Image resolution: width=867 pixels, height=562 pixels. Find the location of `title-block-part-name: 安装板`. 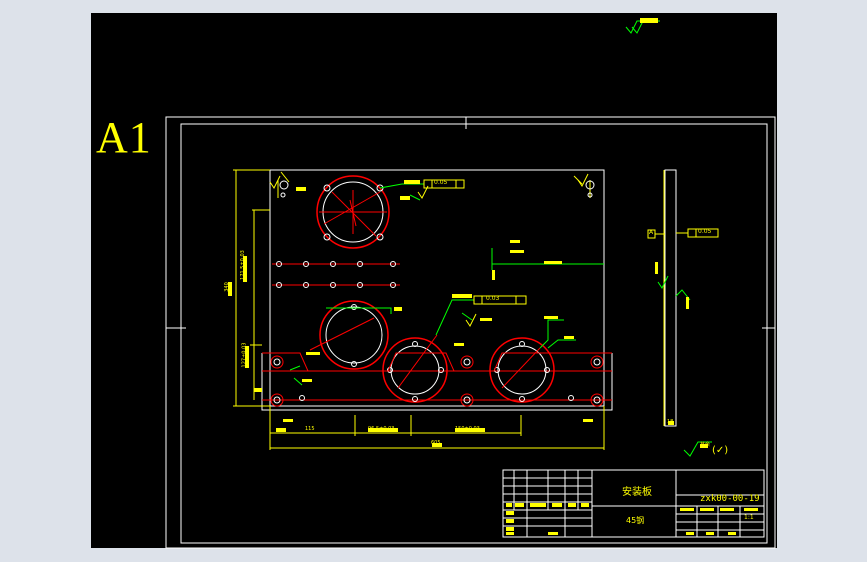

title-block-part-name: 安装板 is located at coordinates (637, 492).